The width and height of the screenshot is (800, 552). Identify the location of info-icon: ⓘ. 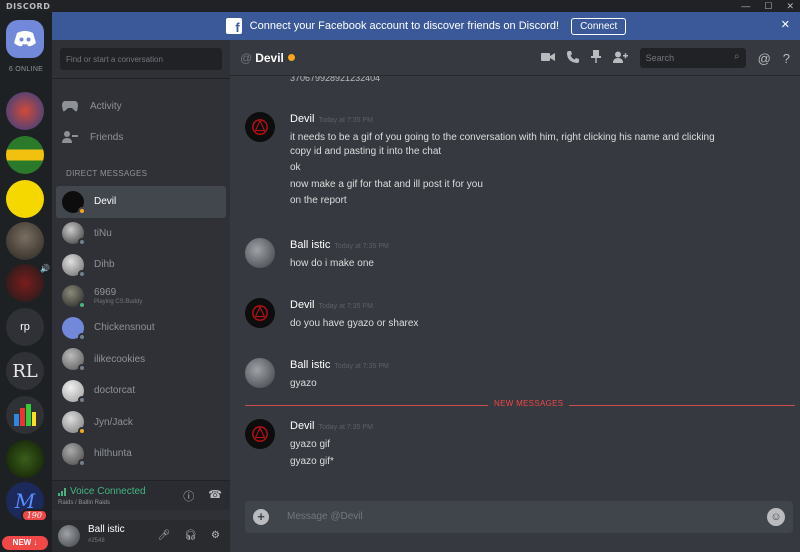
(188, 496).